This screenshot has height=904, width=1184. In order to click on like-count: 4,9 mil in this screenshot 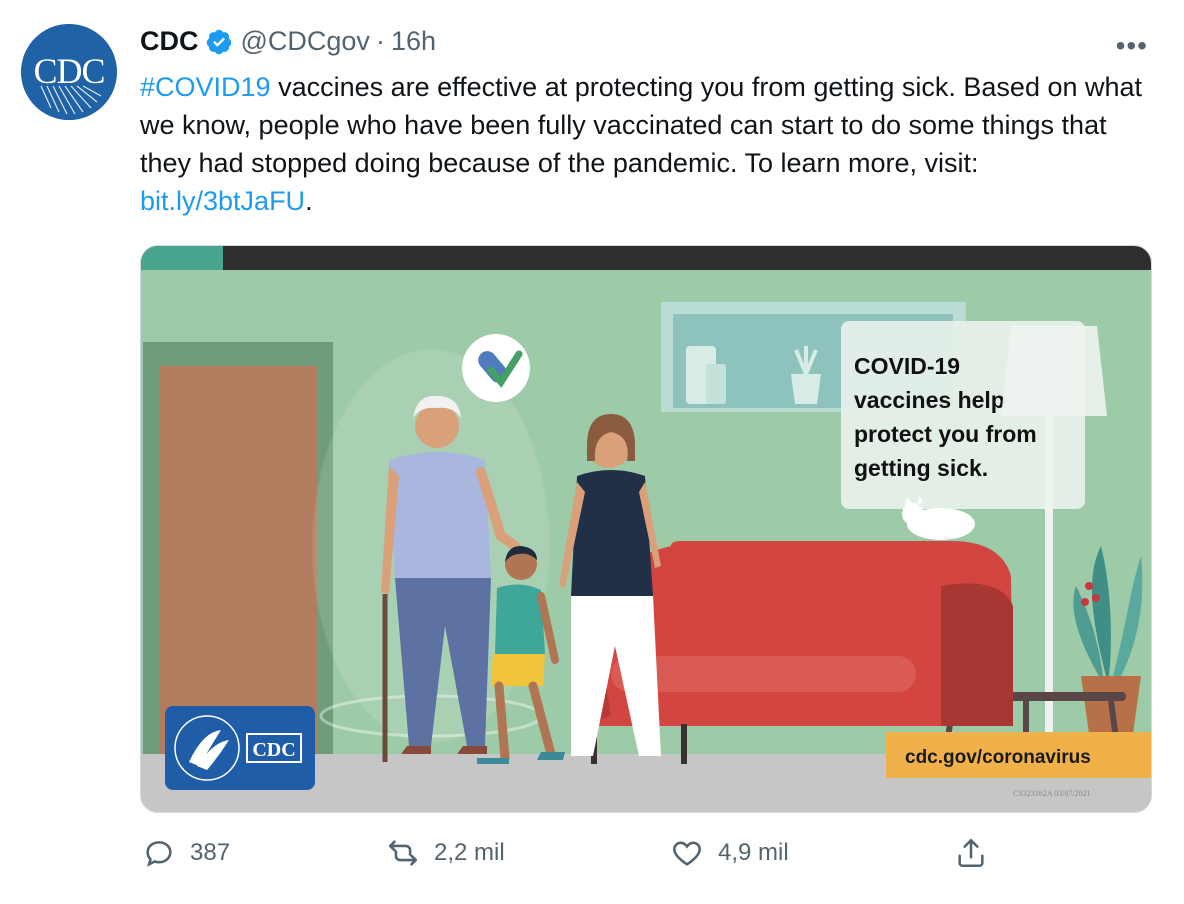, I will do `click(753, 852)`.